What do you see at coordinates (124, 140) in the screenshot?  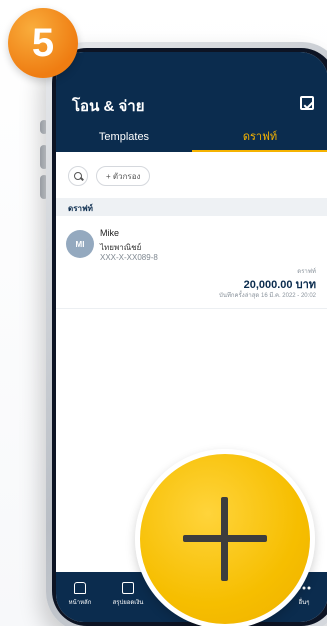 I see `tab-templates: Templates` at bounding box center [124, 140].